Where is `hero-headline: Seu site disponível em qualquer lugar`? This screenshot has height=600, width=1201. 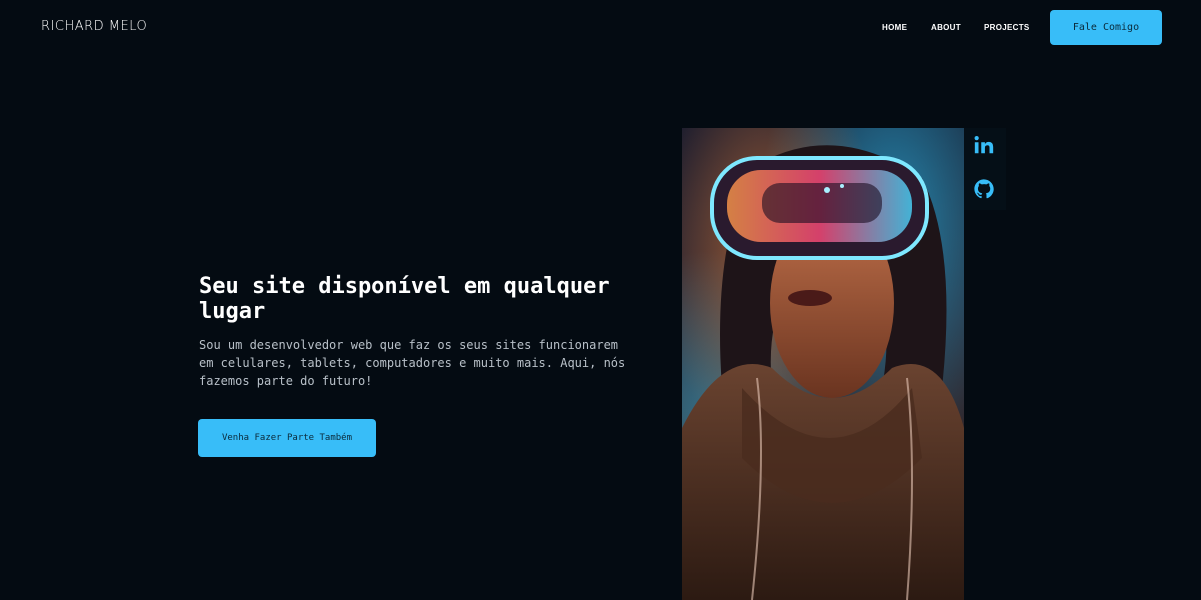
hero-headline: Seu site disponível em qualquer lugar is located at coordinates (404, 299).